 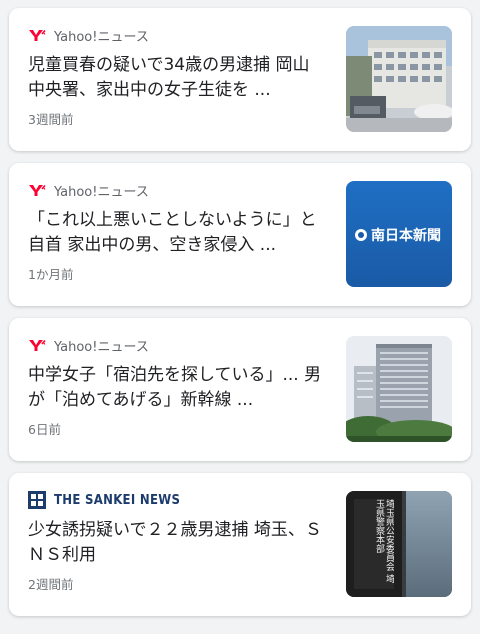 What do you see at coordinates (117, 500) in the screenshot?
I see `source-name: THE SANKEI NEWS` at bounding box center [117, 500].